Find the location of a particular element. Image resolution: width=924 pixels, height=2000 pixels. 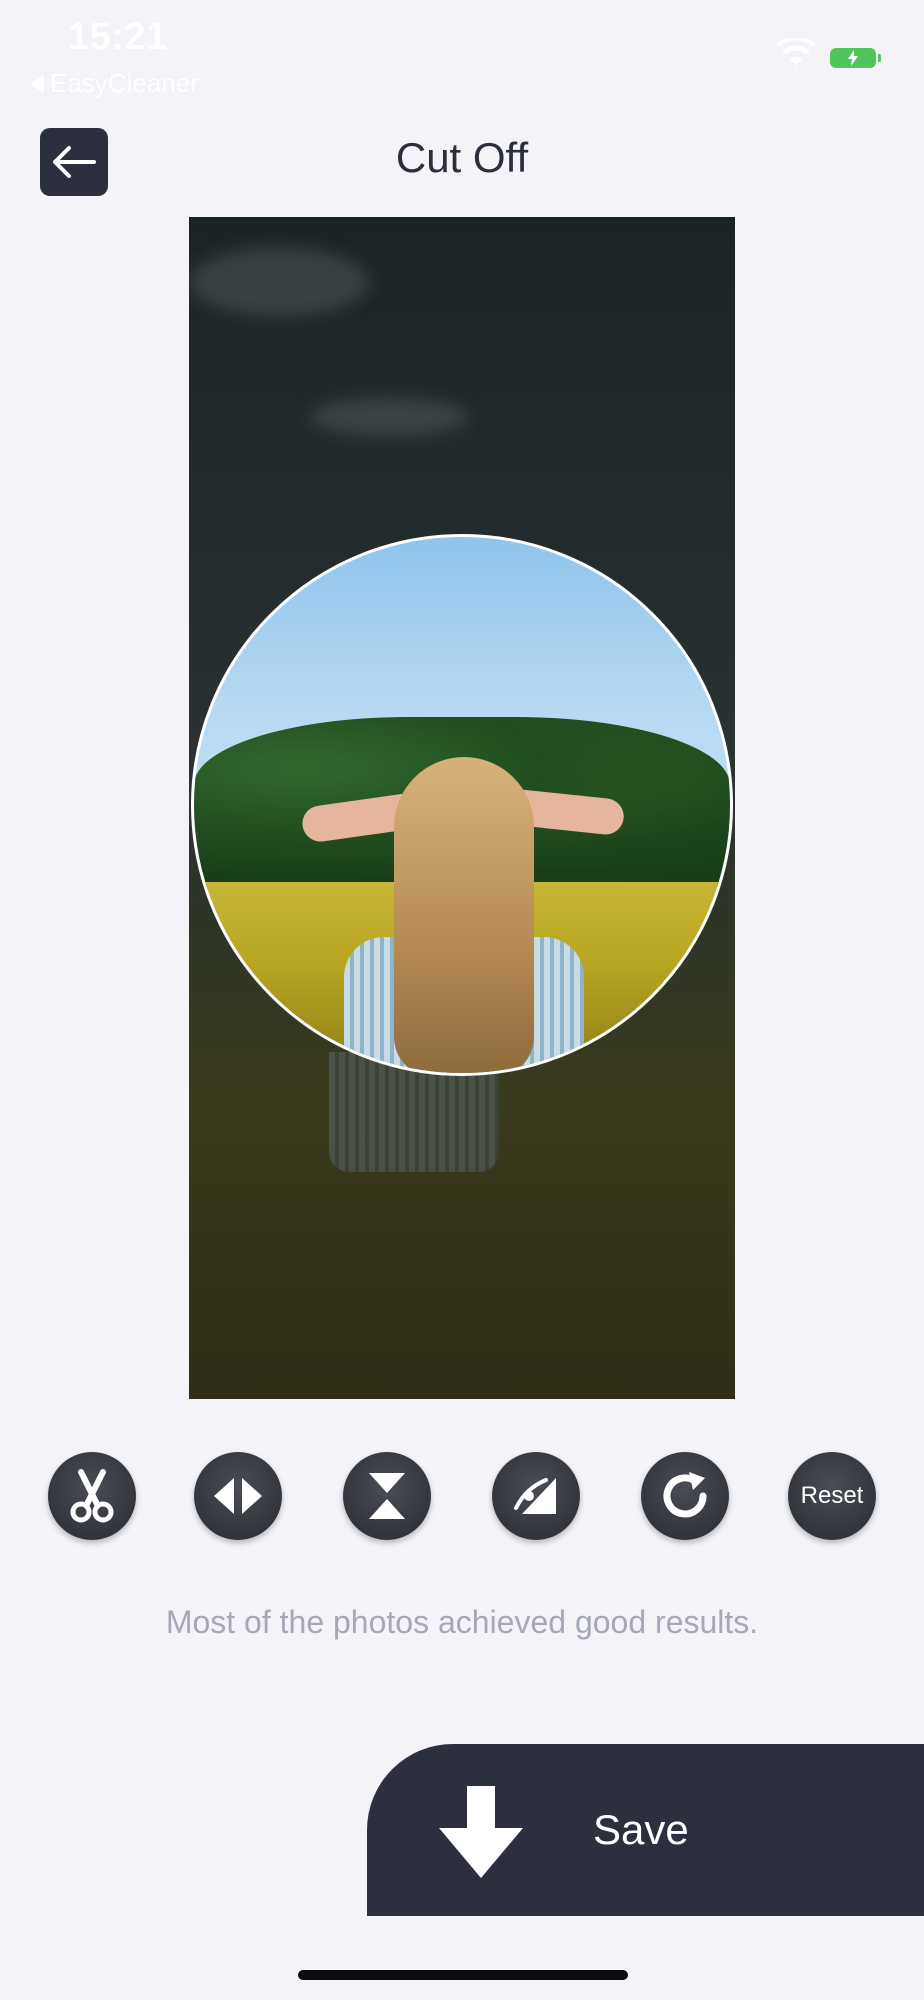

rotate-button is located at coordinates (685, 1496).